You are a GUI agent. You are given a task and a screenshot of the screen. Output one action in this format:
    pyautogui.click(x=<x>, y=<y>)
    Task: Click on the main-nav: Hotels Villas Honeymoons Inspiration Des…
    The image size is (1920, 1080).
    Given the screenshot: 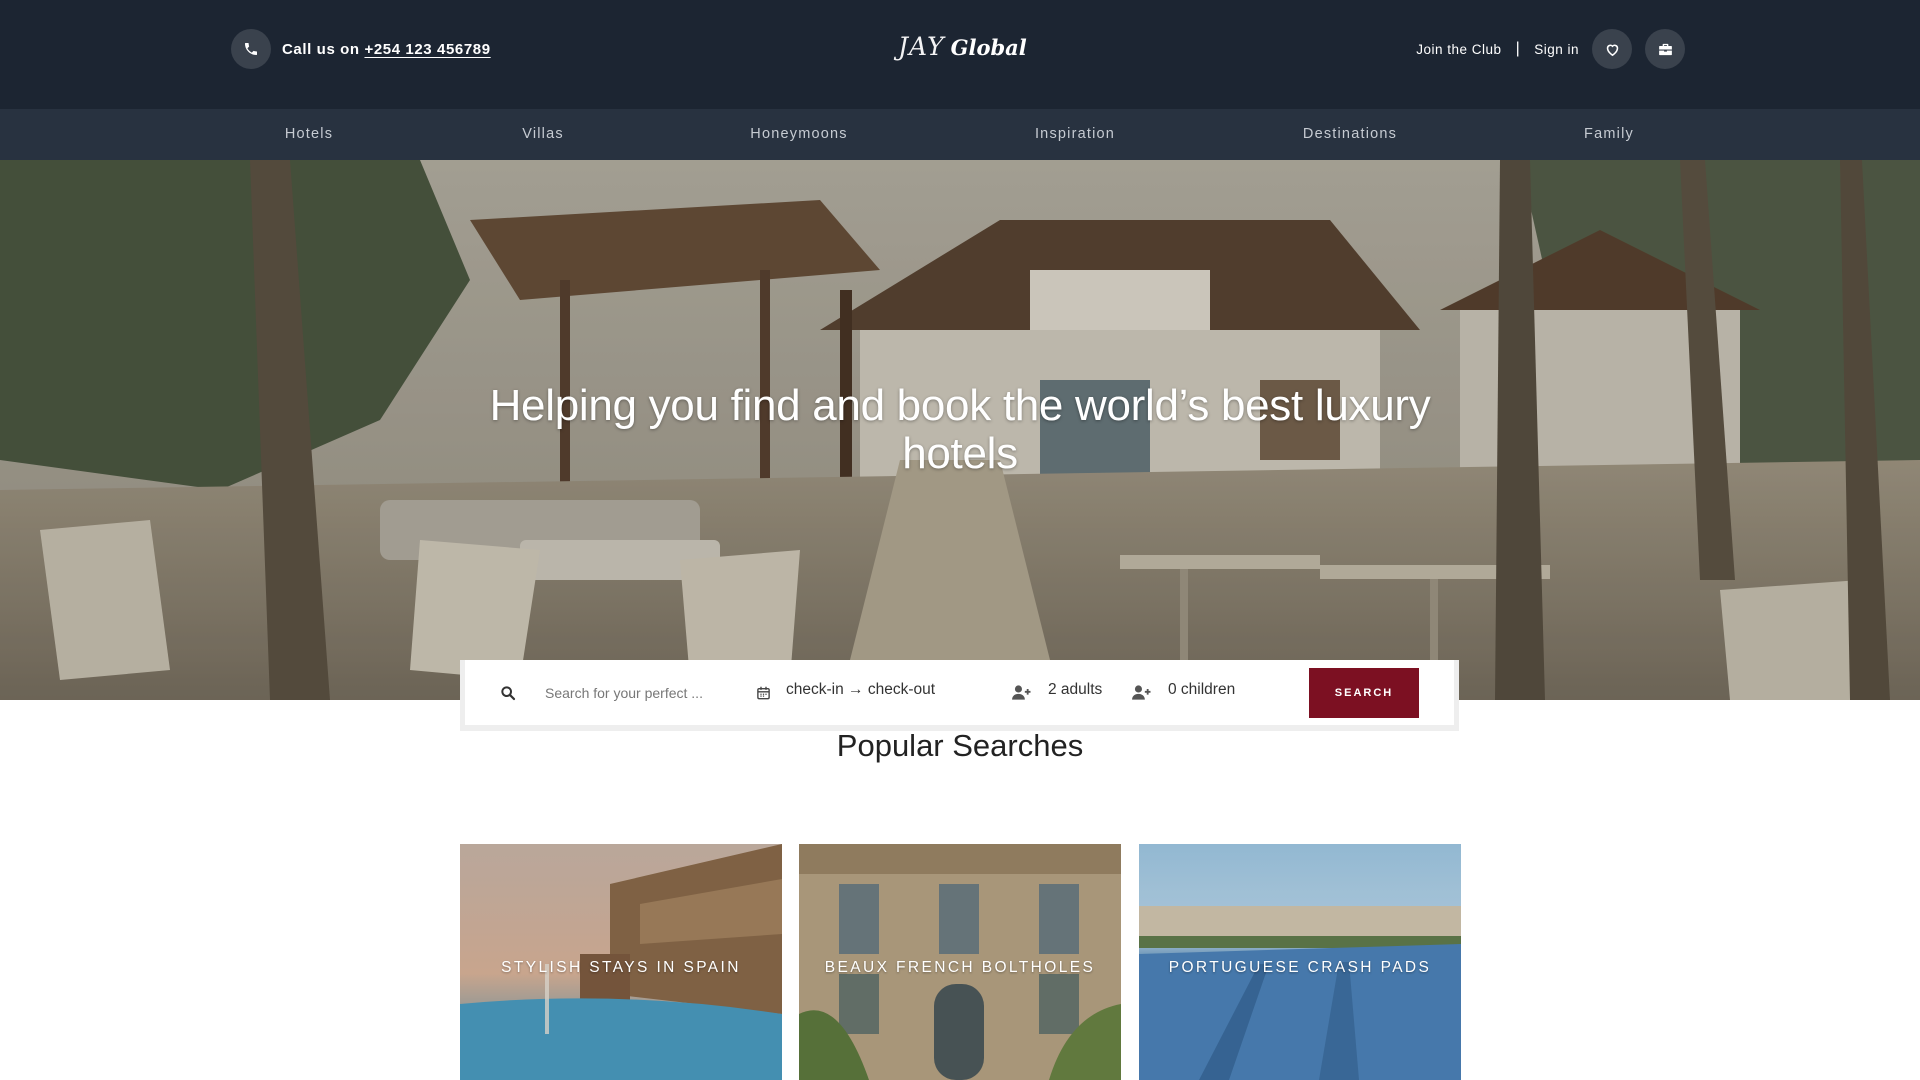 What is the action you would take?
    pyautogui.click(x=960, y=134)
    